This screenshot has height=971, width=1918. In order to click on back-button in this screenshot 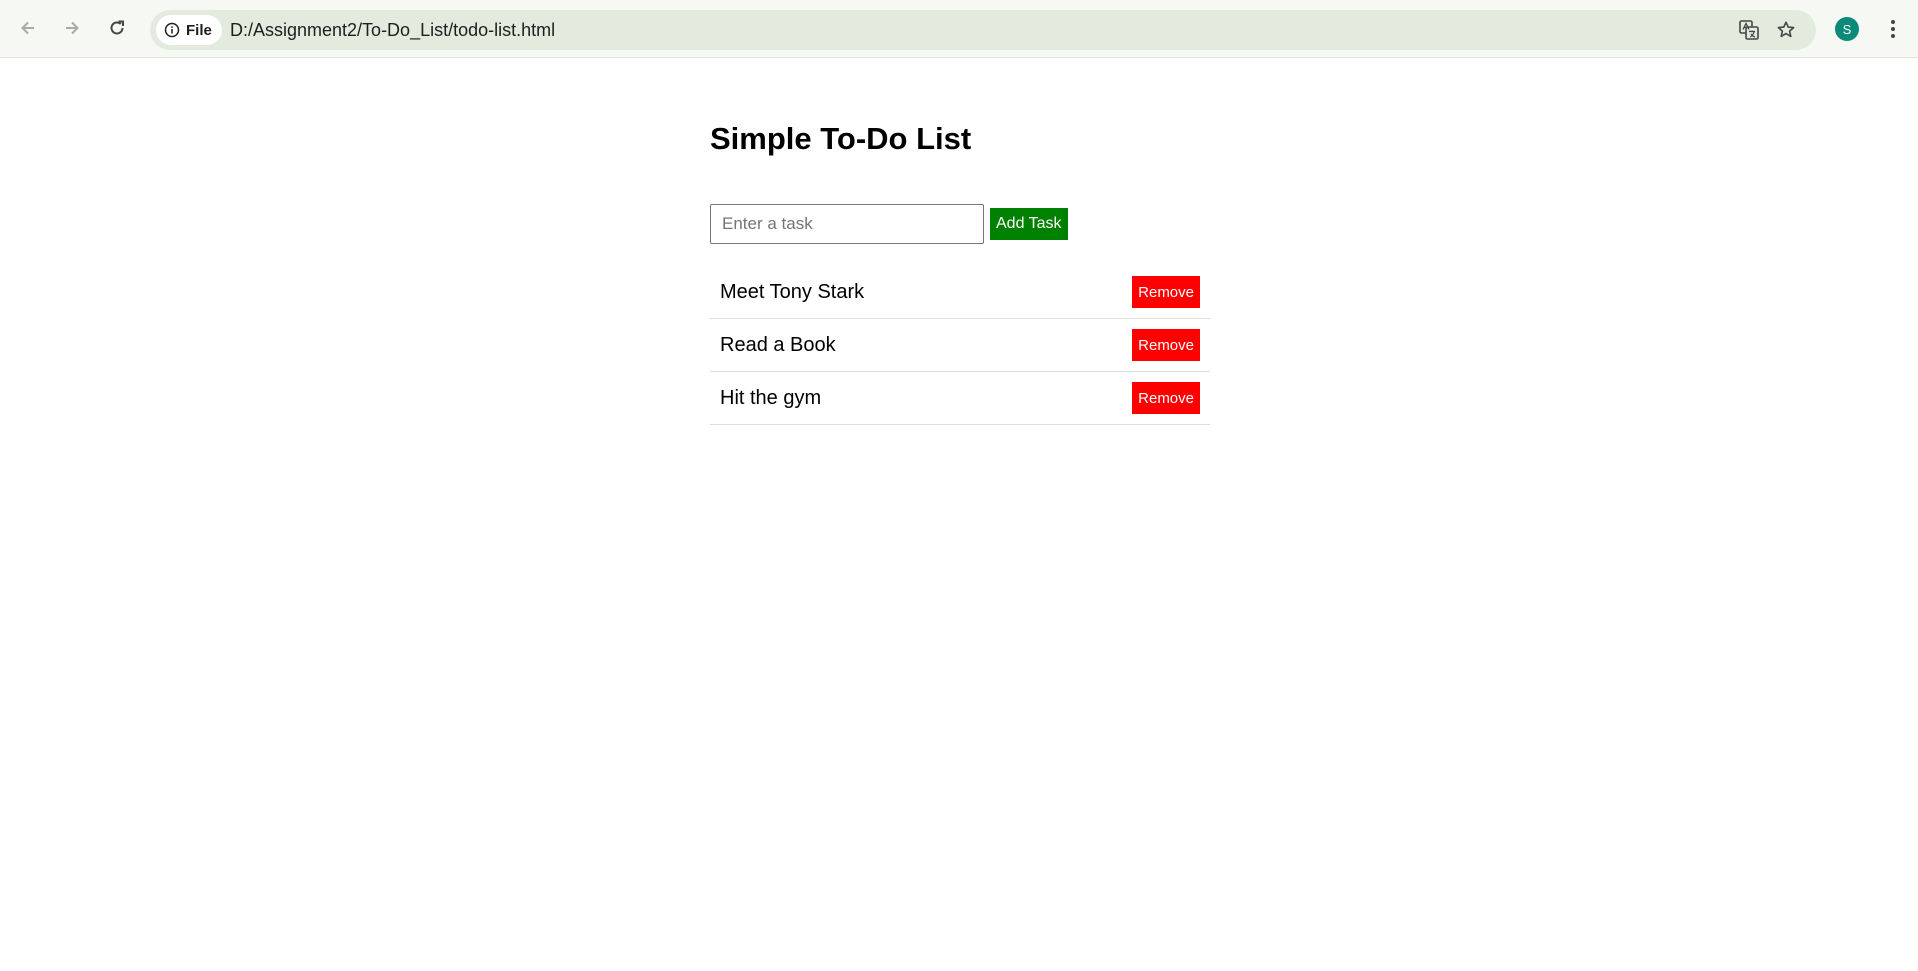, I will do `click(28, 28)`.